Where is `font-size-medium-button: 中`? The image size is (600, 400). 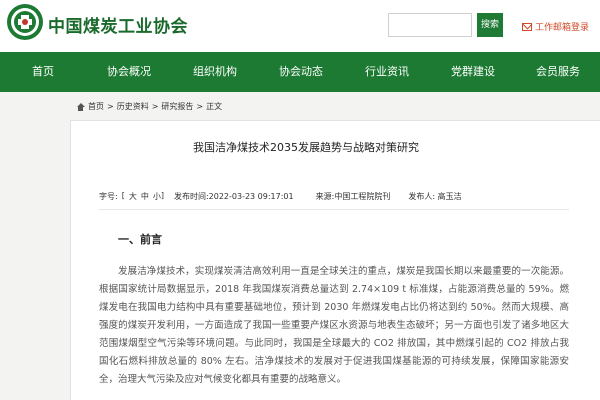 font-size-medium-button: 中 is located at coordinates (145, 196).